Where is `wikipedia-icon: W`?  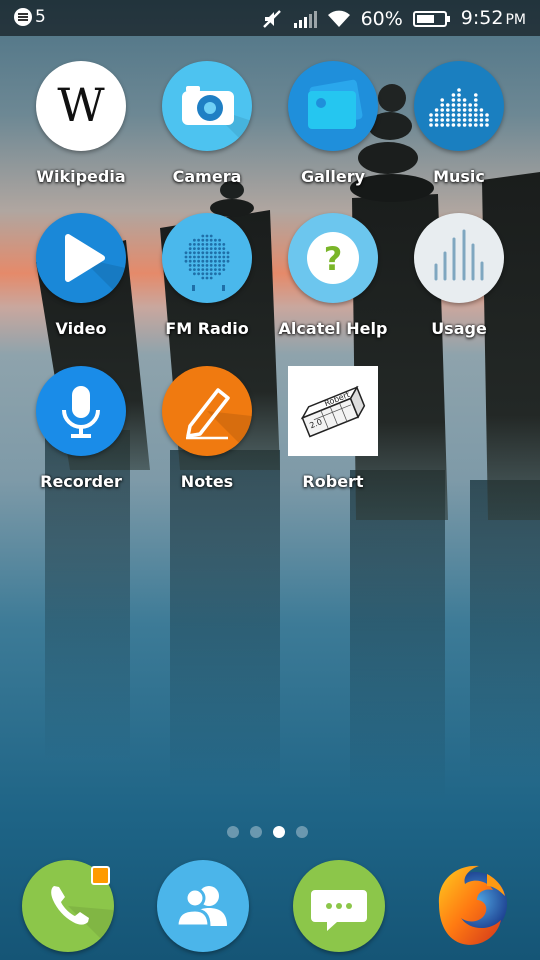 wikipedia-icon: W is located at coordinates (81, 106).